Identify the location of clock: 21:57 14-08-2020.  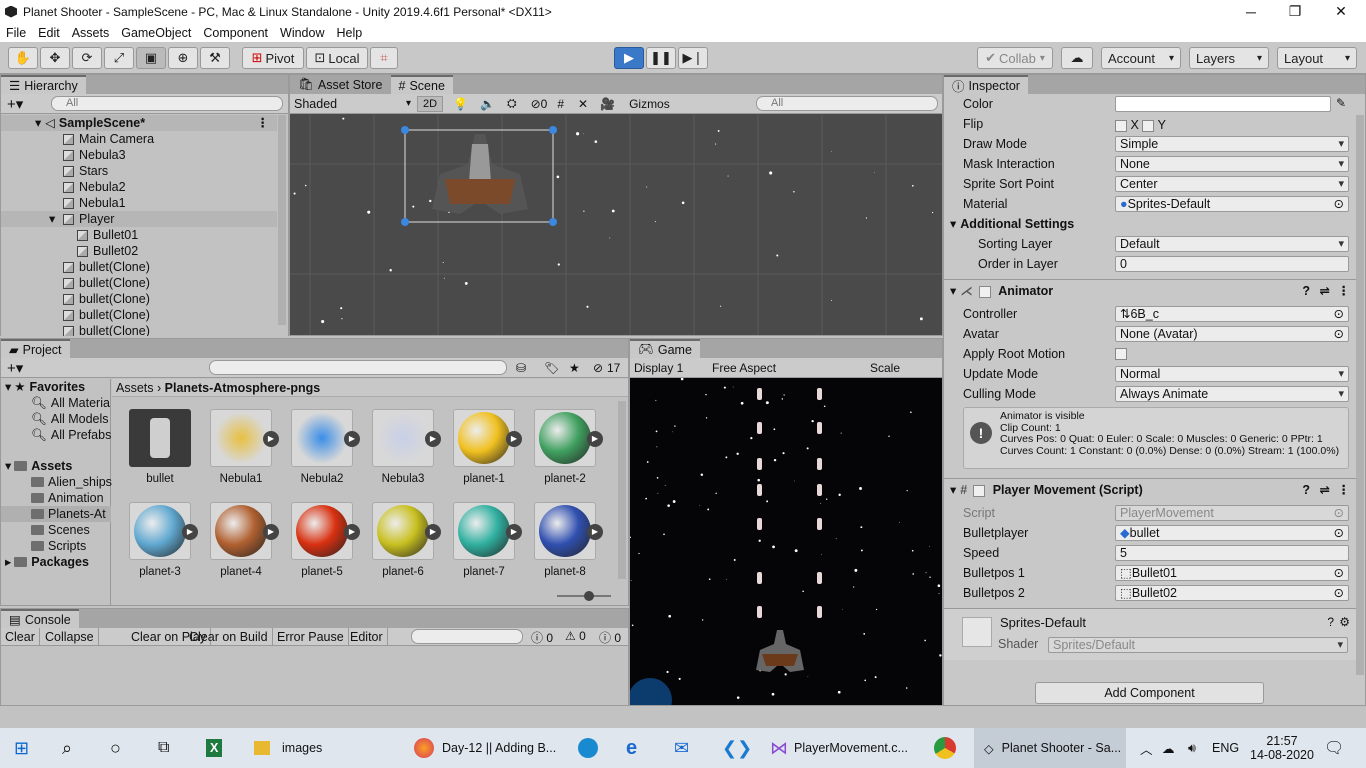
(1282, 748).